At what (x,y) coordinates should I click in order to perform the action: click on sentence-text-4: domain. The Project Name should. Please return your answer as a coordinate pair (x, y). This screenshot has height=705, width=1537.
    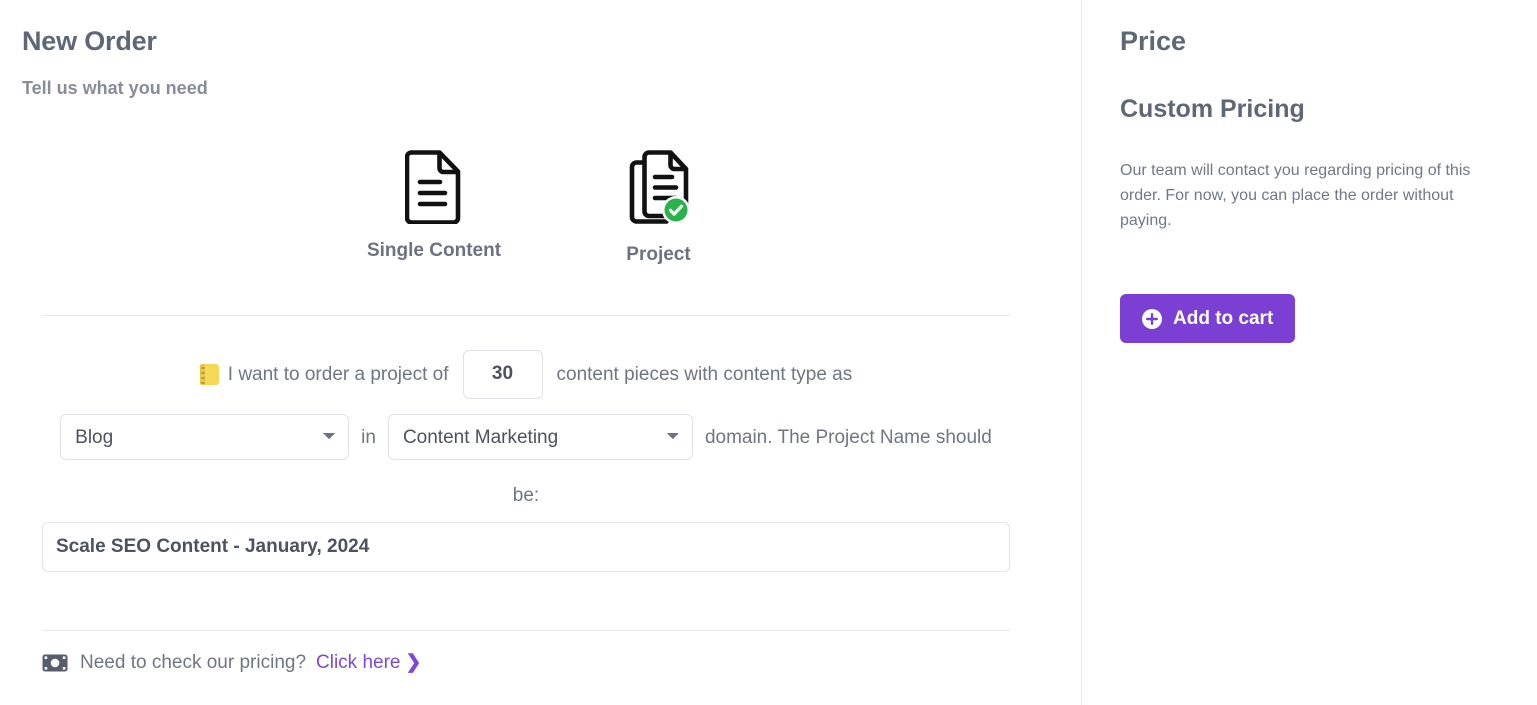
    Looking at the image, I should click on (848, 437).